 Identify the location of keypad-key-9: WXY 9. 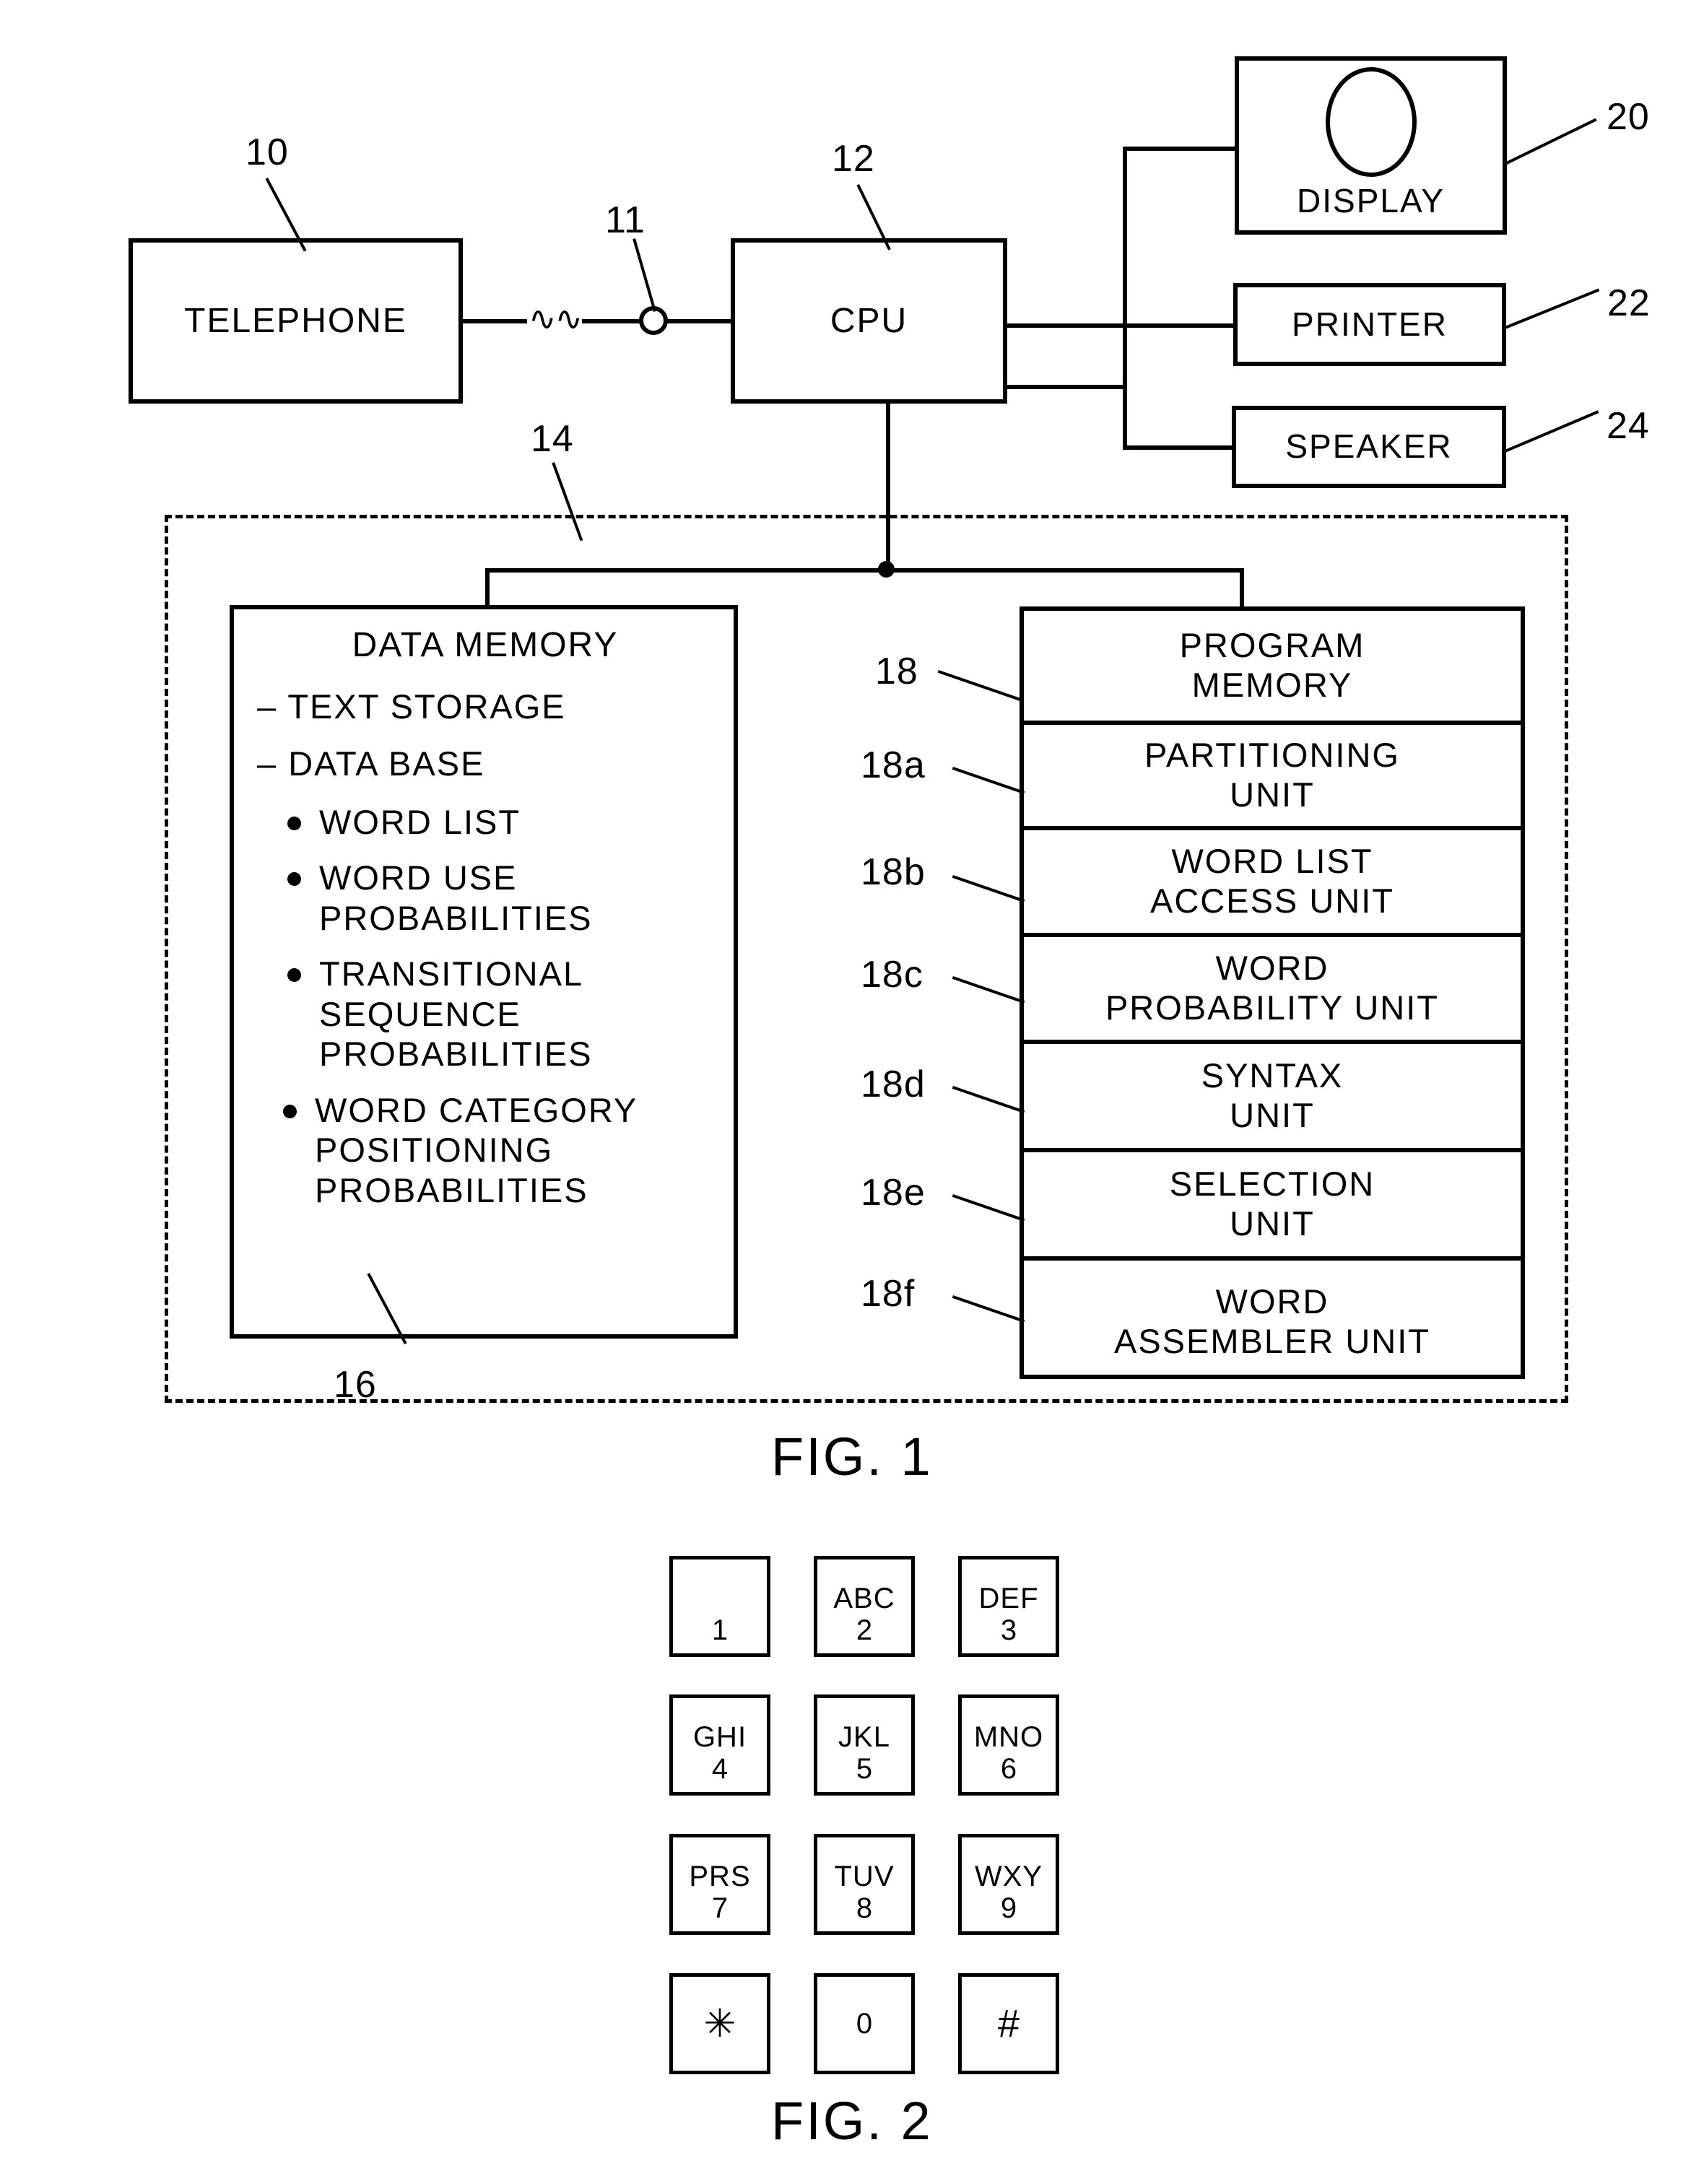
(1009, 1884).